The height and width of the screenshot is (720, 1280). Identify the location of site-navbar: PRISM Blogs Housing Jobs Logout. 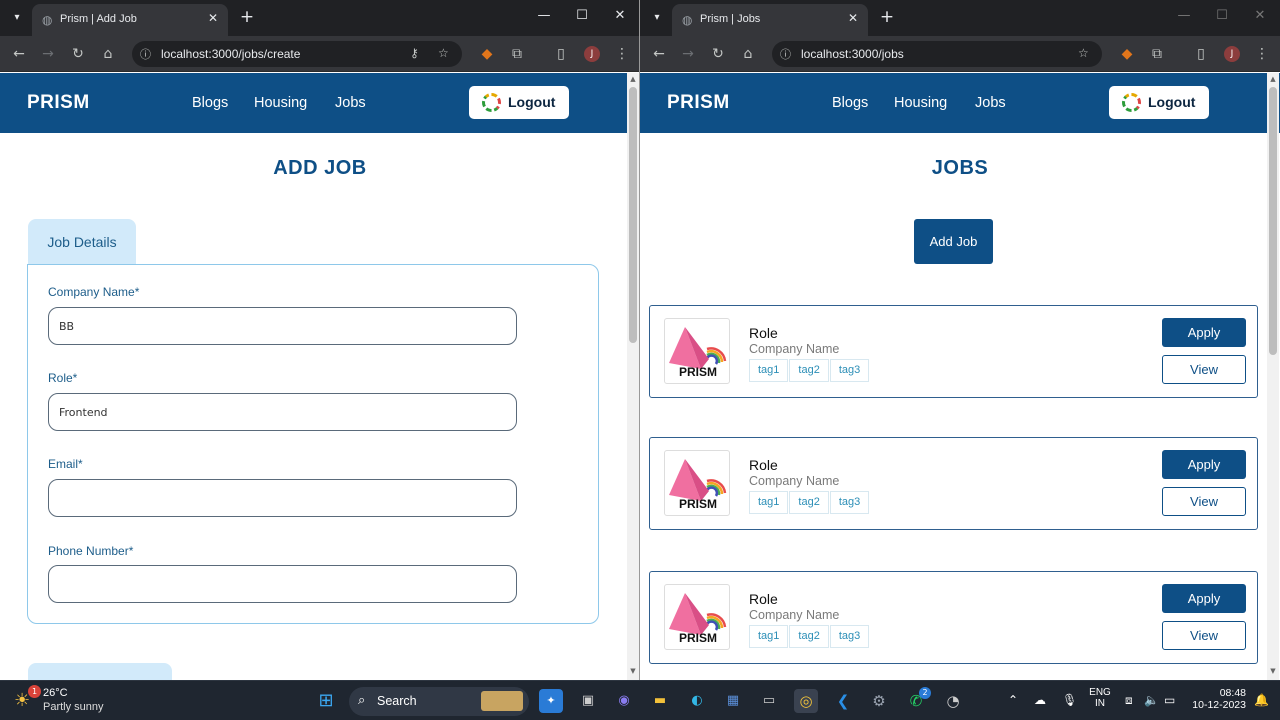
(319, 103).